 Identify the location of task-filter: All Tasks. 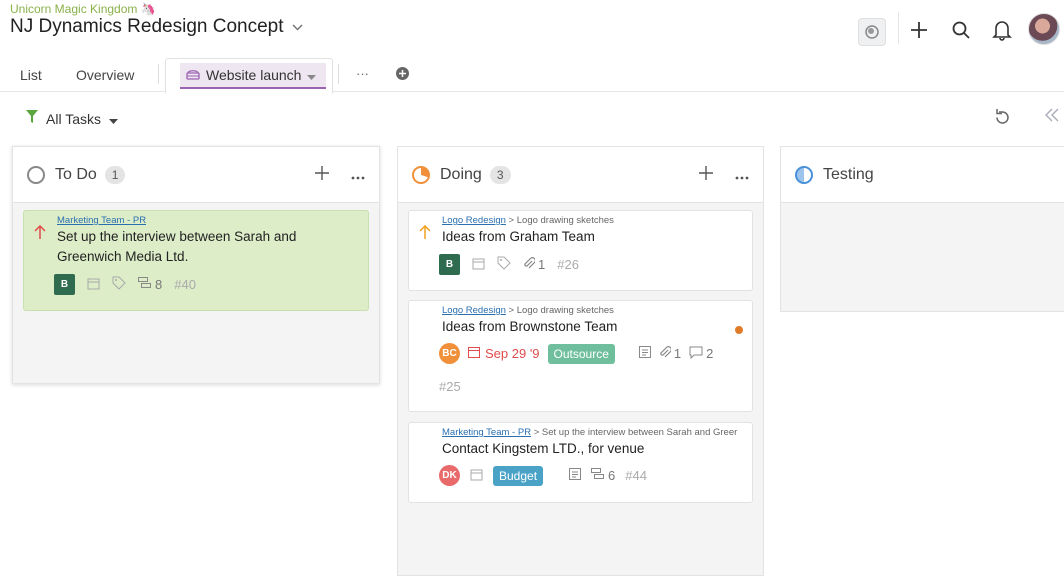
(72, 118).